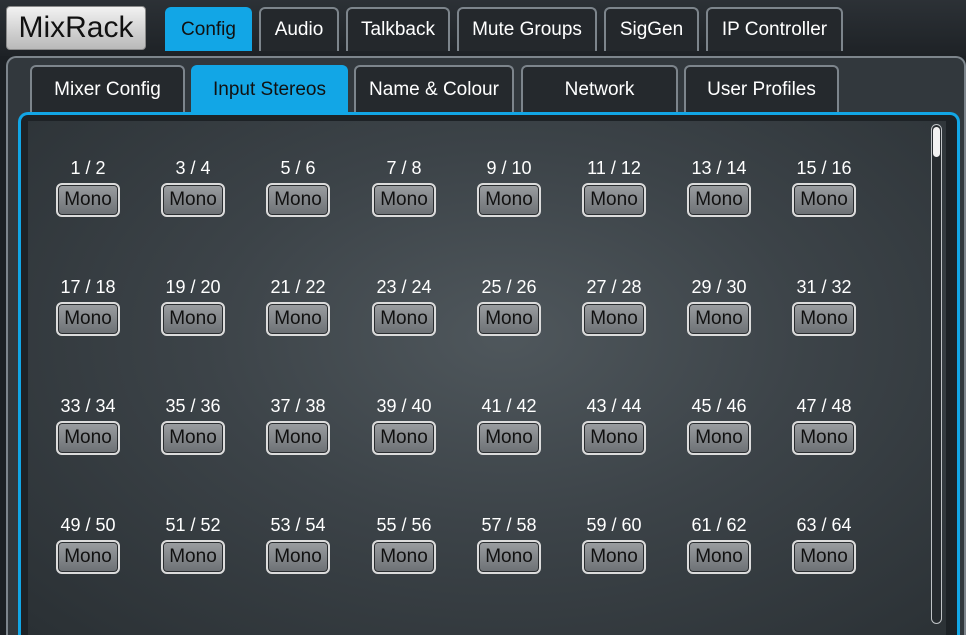 The width and height of the screenshot is (966, 635). Describe the element at coordinates (404, 406) in the screenshot. I see `stereo-pair-label: 39 / 40` at that location.